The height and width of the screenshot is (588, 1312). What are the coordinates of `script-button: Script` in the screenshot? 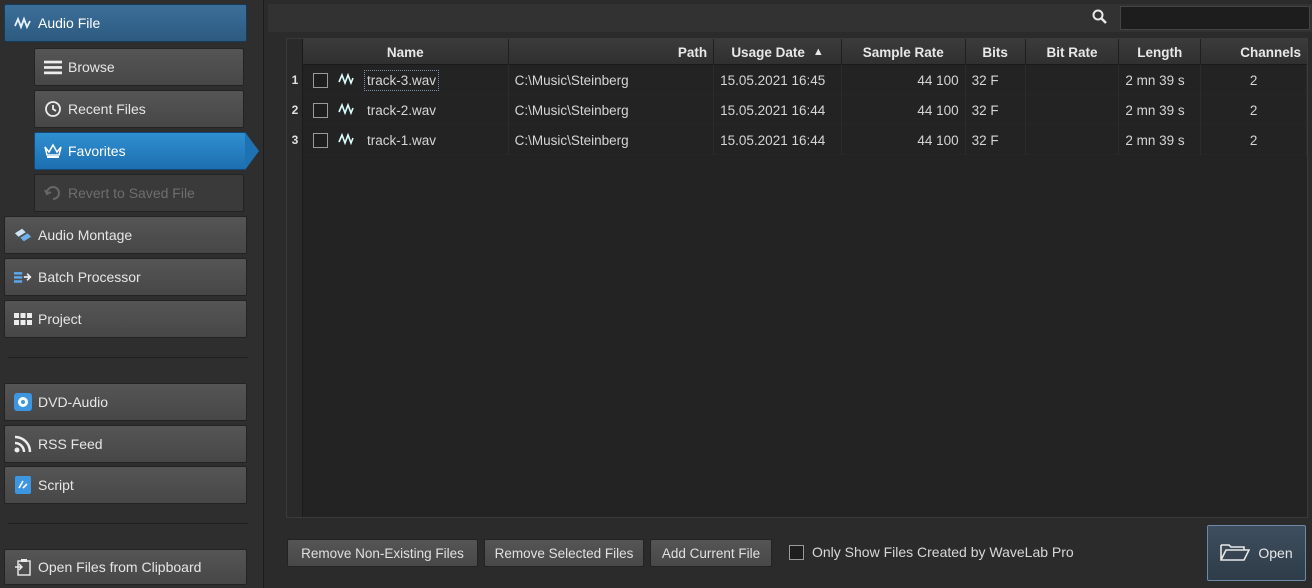 It's located at (125, 485).